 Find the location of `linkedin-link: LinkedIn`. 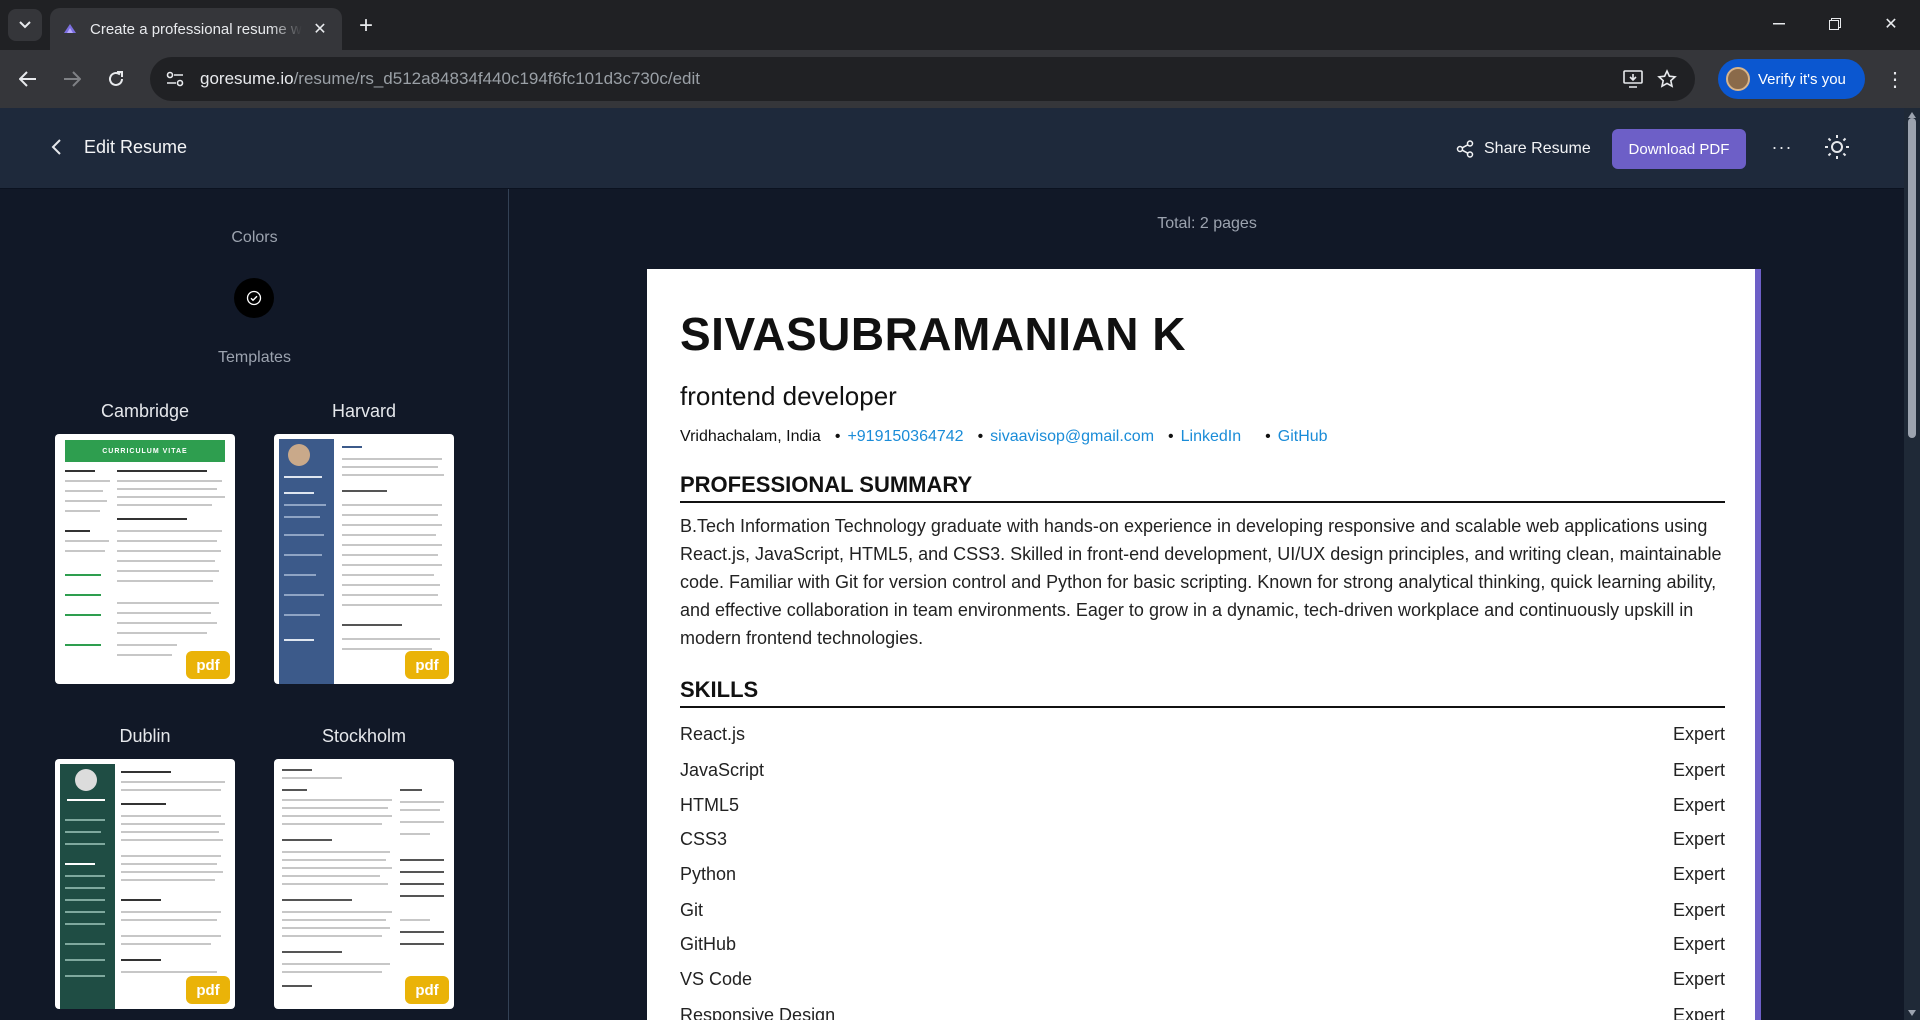

linkedin-link: LinkedIn is located at coordinates (1211, 437).